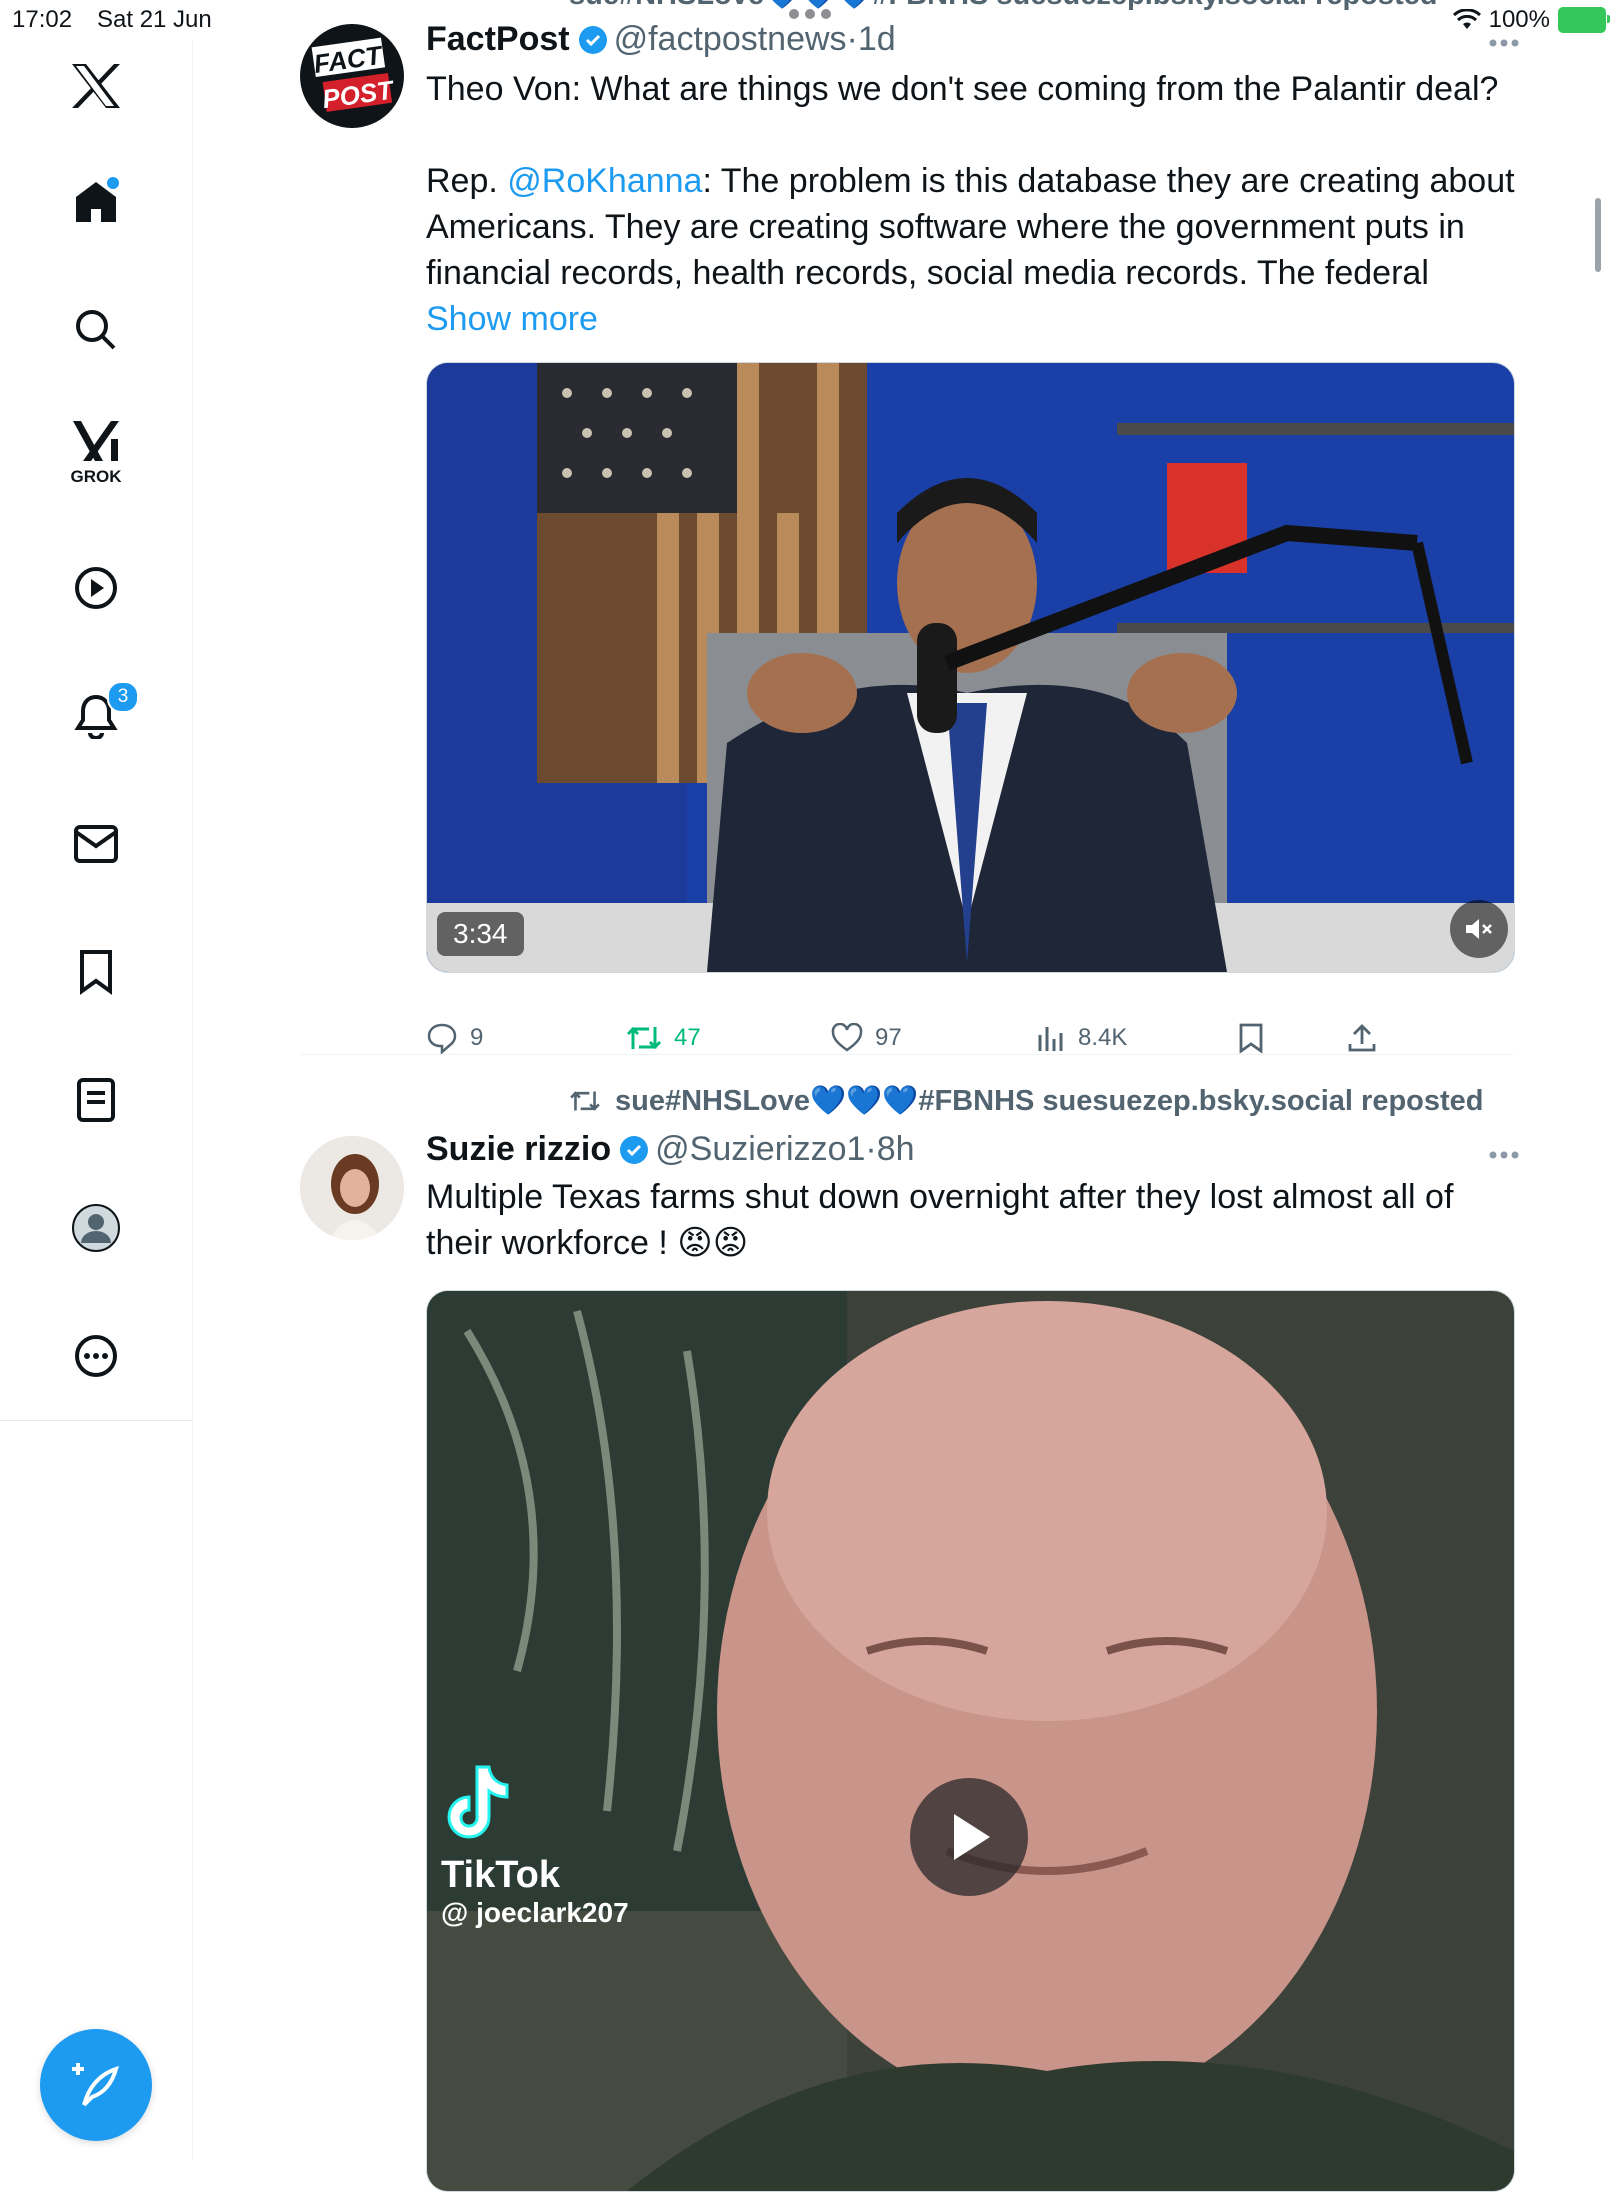  Describe the element at coordinates (352, 1188) in the screenshot. I see `avatar-suzie` at that location.